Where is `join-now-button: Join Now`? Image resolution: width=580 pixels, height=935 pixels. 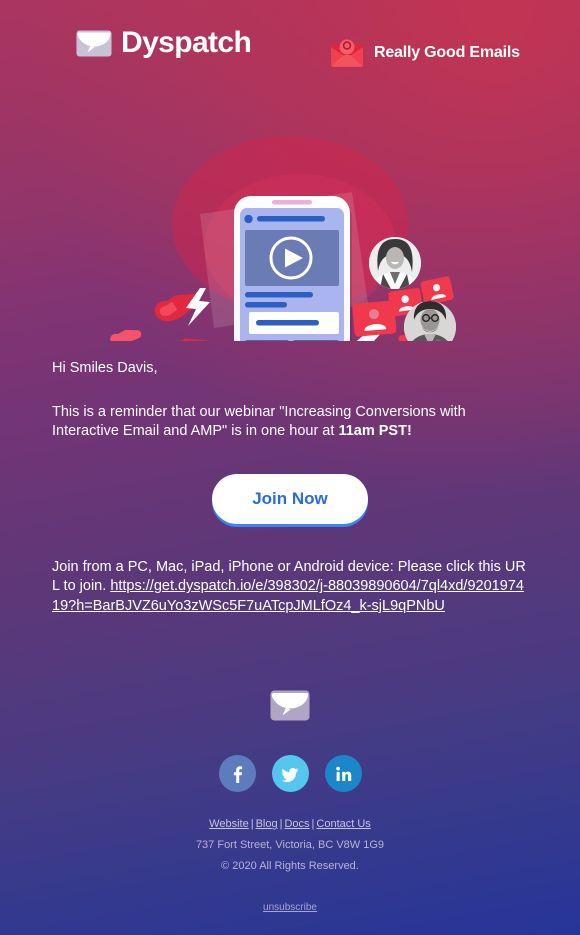
join-now-button: Join Now is located at coordinates (290, 498).